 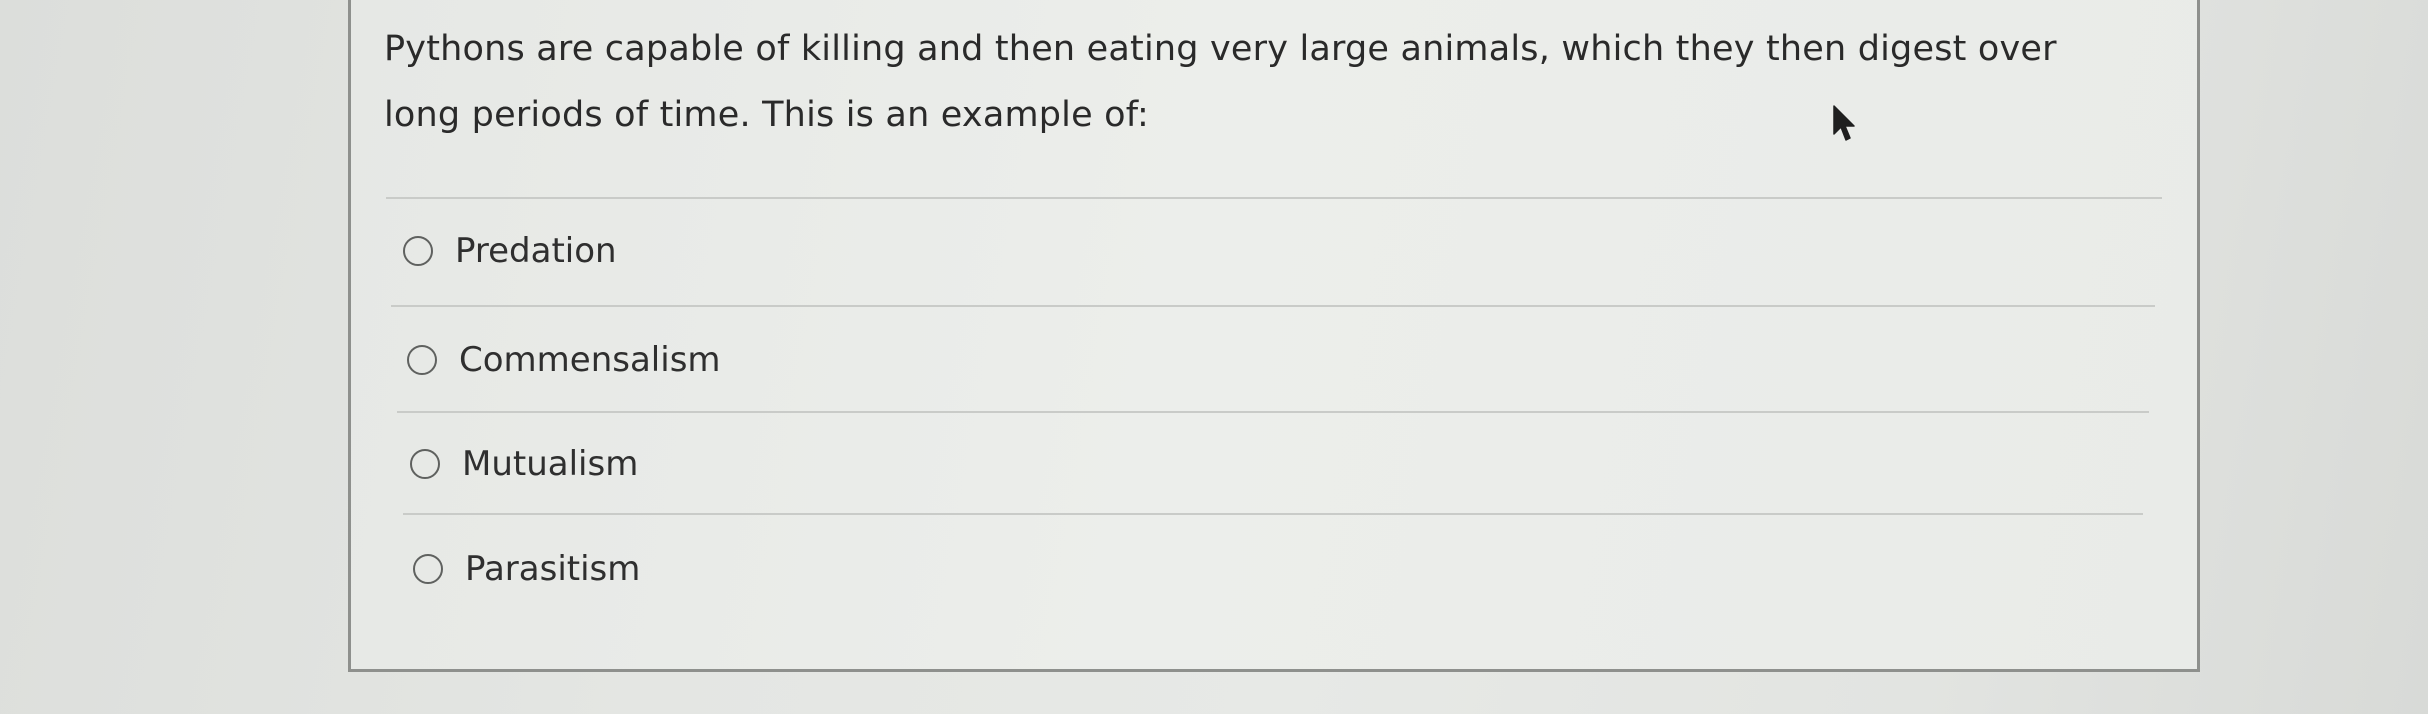 I want to click on mouse-pointer-icon, so click(x=1844, y=123).